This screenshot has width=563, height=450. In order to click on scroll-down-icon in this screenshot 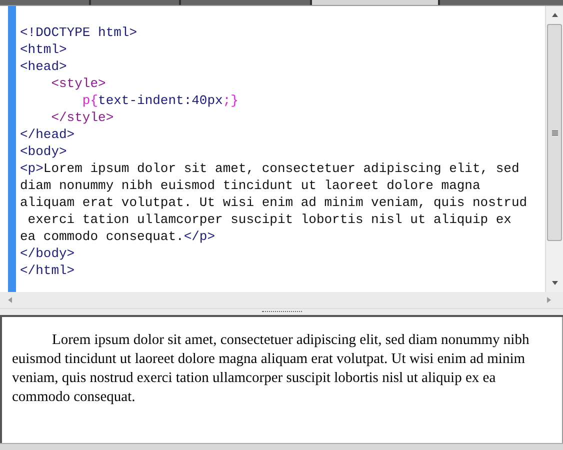, I will do `click(554, 283)`.